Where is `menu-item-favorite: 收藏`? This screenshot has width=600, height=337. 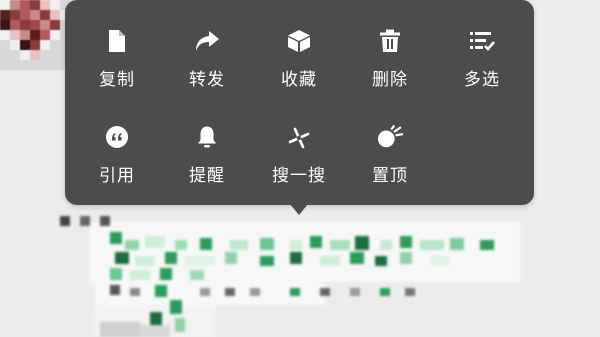
menu-item-favorite: 收藏 is located at coordinates (299, 60).